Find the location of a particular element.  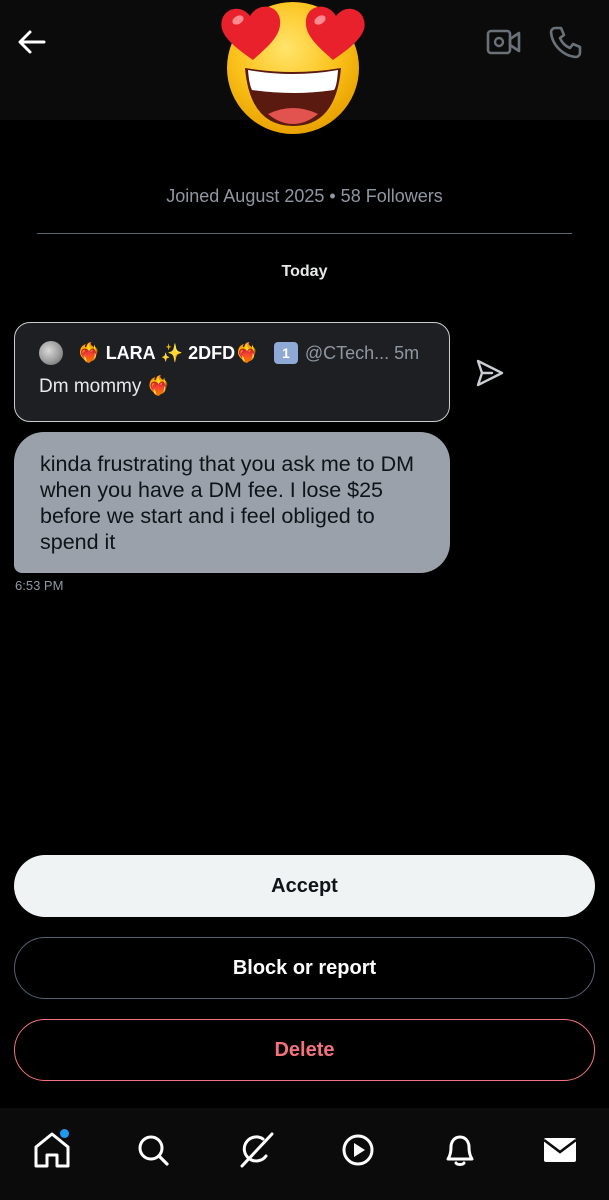

bottom-navigation is located at coordinates (304, 1154).